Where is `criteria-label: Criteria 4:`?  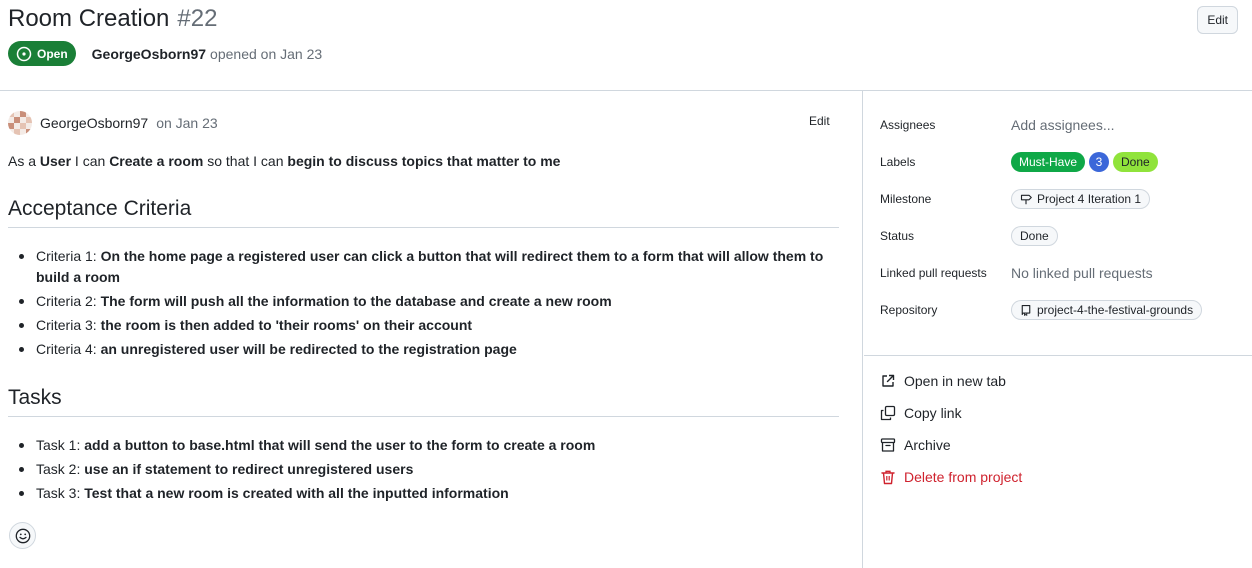 criteria-label: Criteria 4: is located at coordinates (66, 349).